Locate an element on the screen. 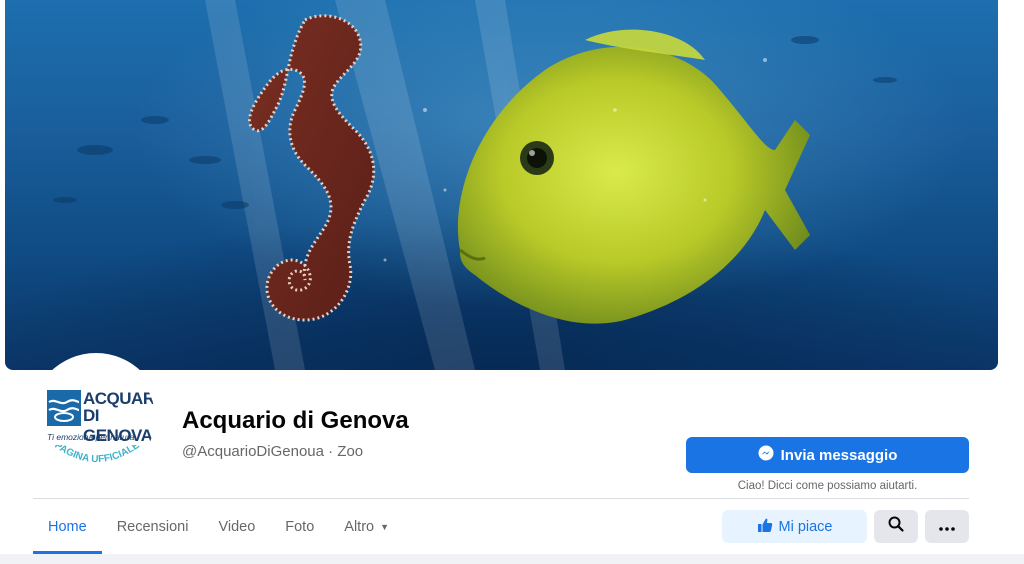 The height and width of the screenshot is (564, 1024). search-icon is located at coordinates (896, 526).